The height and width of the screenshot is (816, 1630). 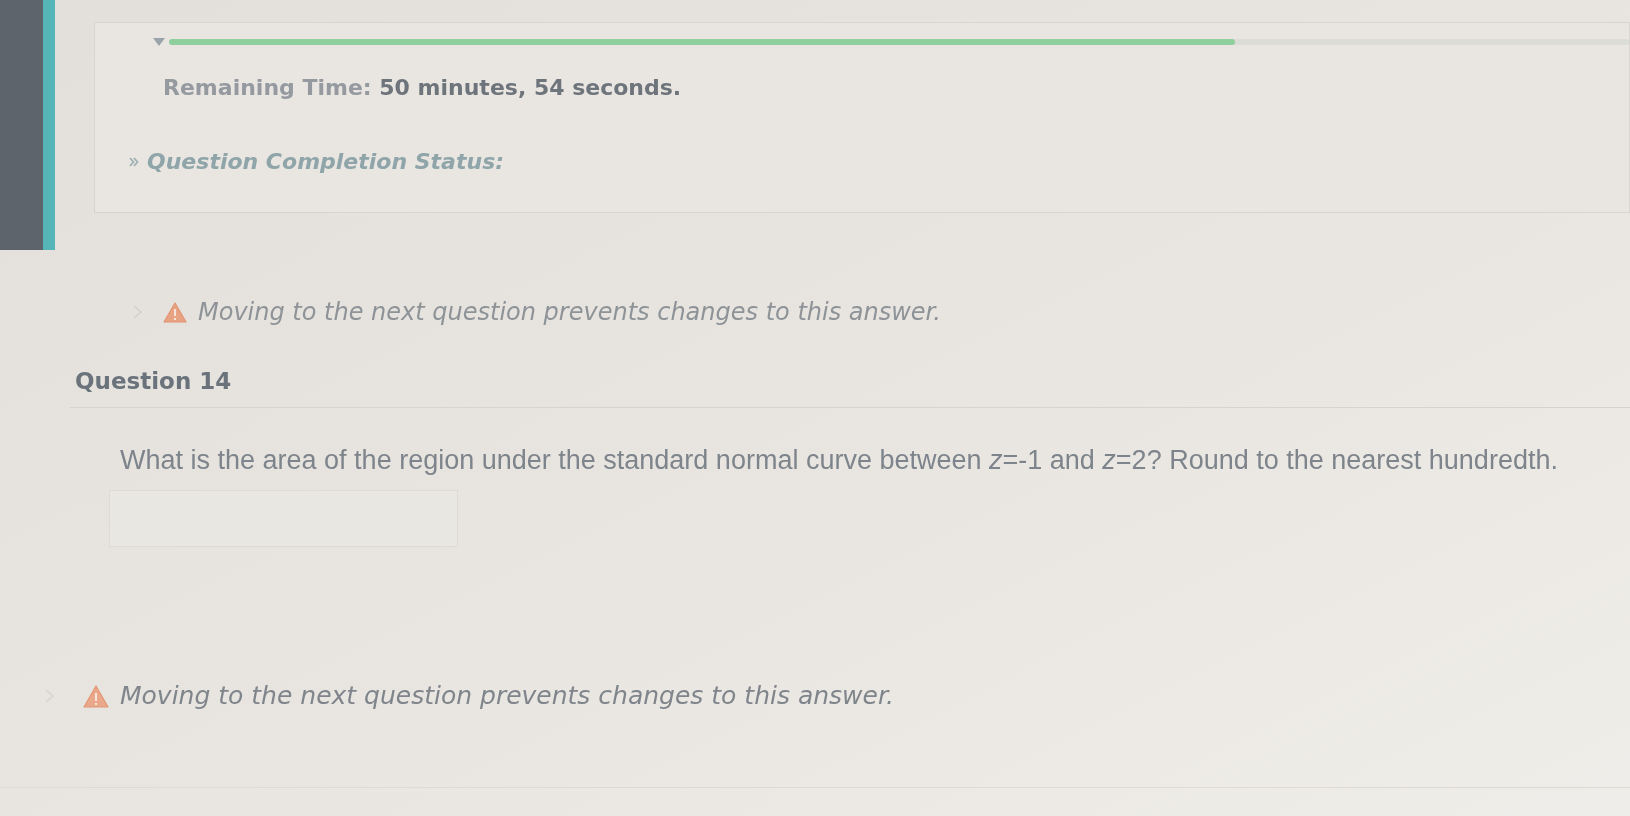 What do you see at coordinates (159, 42) in the screenshot?
I see `caret-down-icon` at bounding box center [159, 42].